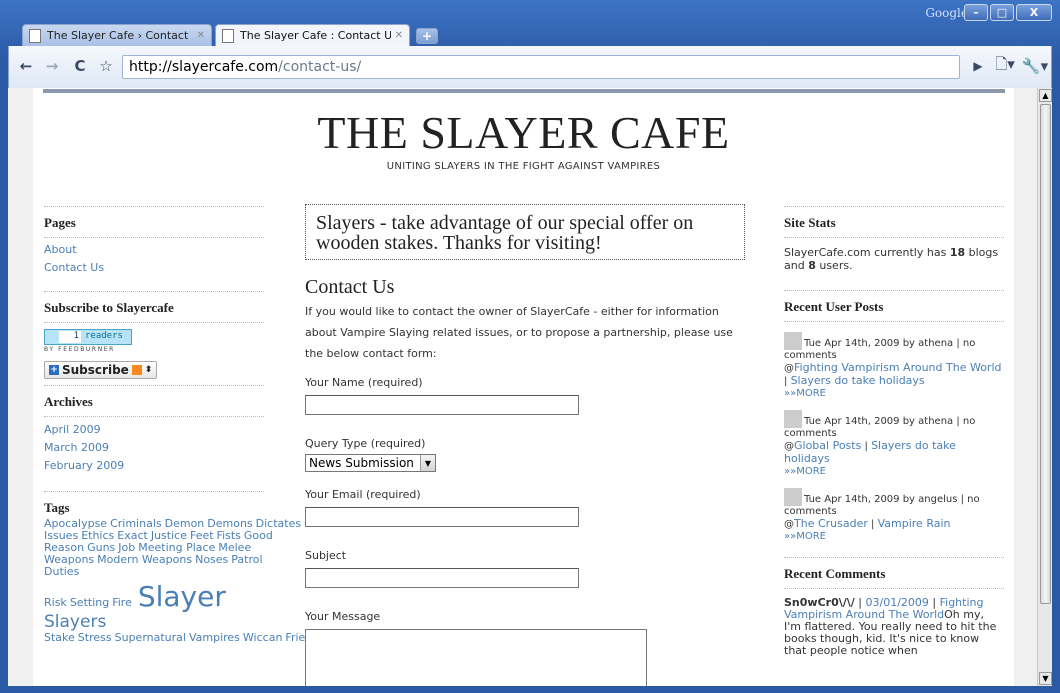 This screenshot has width=1060, height=693. What do you see at coordinates (104, 336) in the screenshot?
I see `feed-label: readers` at bounding box center [104, 336].